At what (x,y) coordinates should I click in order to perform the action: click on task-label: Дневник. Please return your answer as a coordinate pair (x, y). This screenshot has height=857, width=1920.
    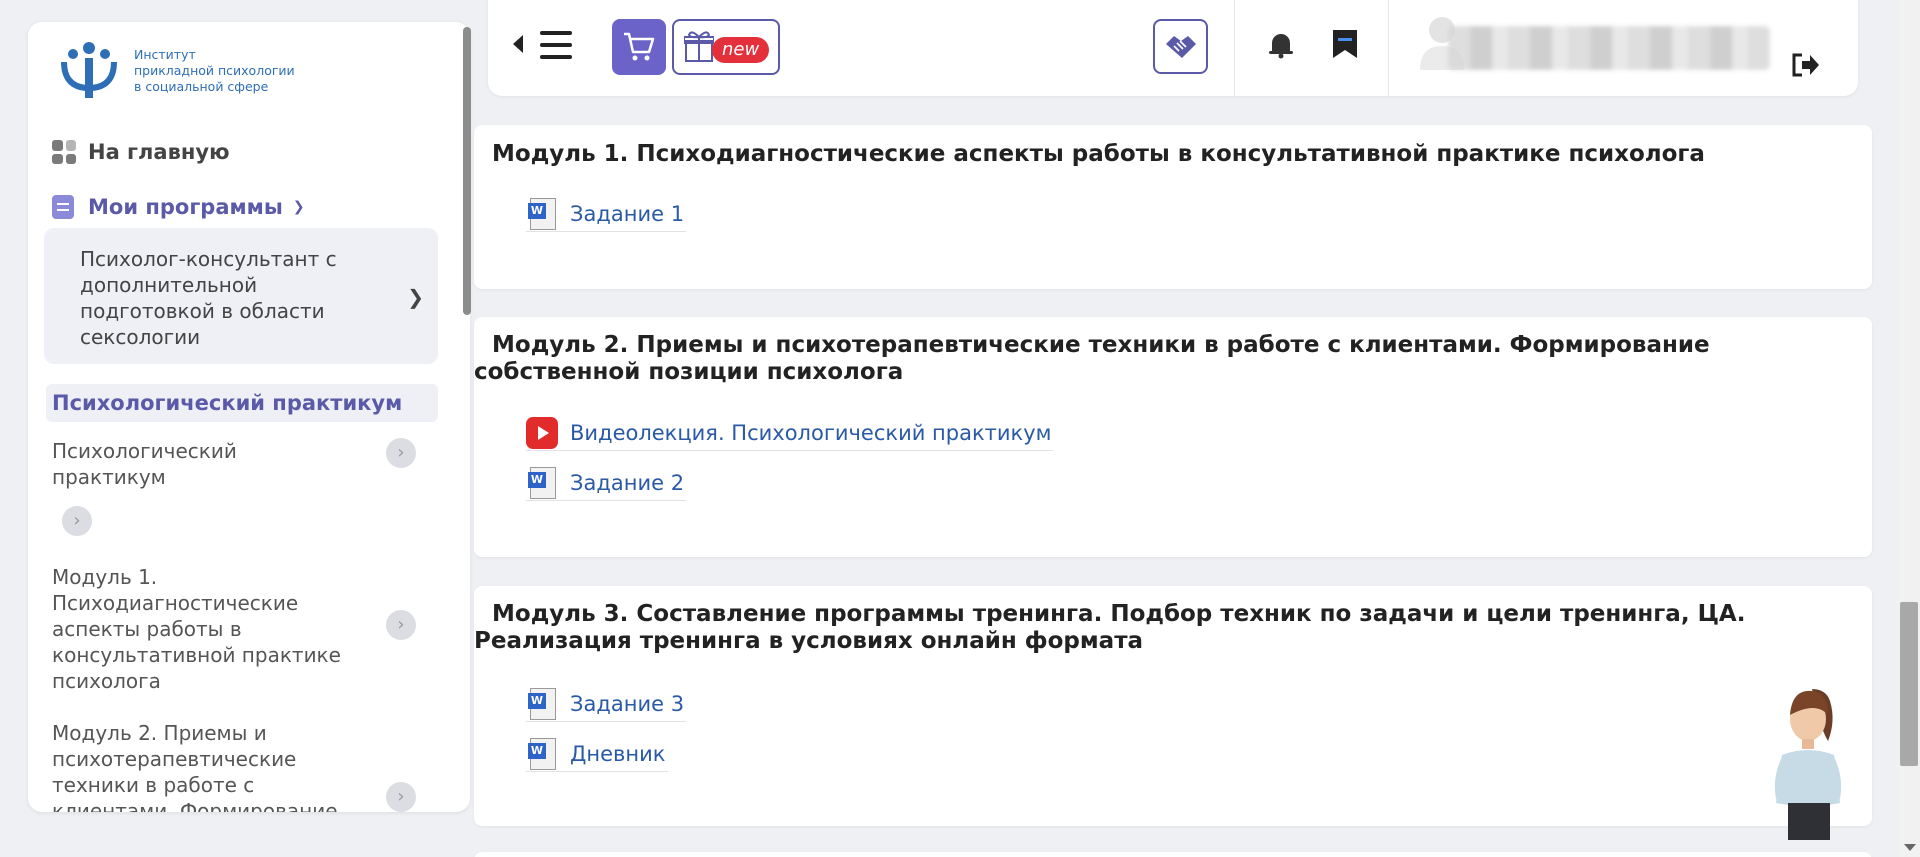
    Looking at the image, I should click on (618, 753).